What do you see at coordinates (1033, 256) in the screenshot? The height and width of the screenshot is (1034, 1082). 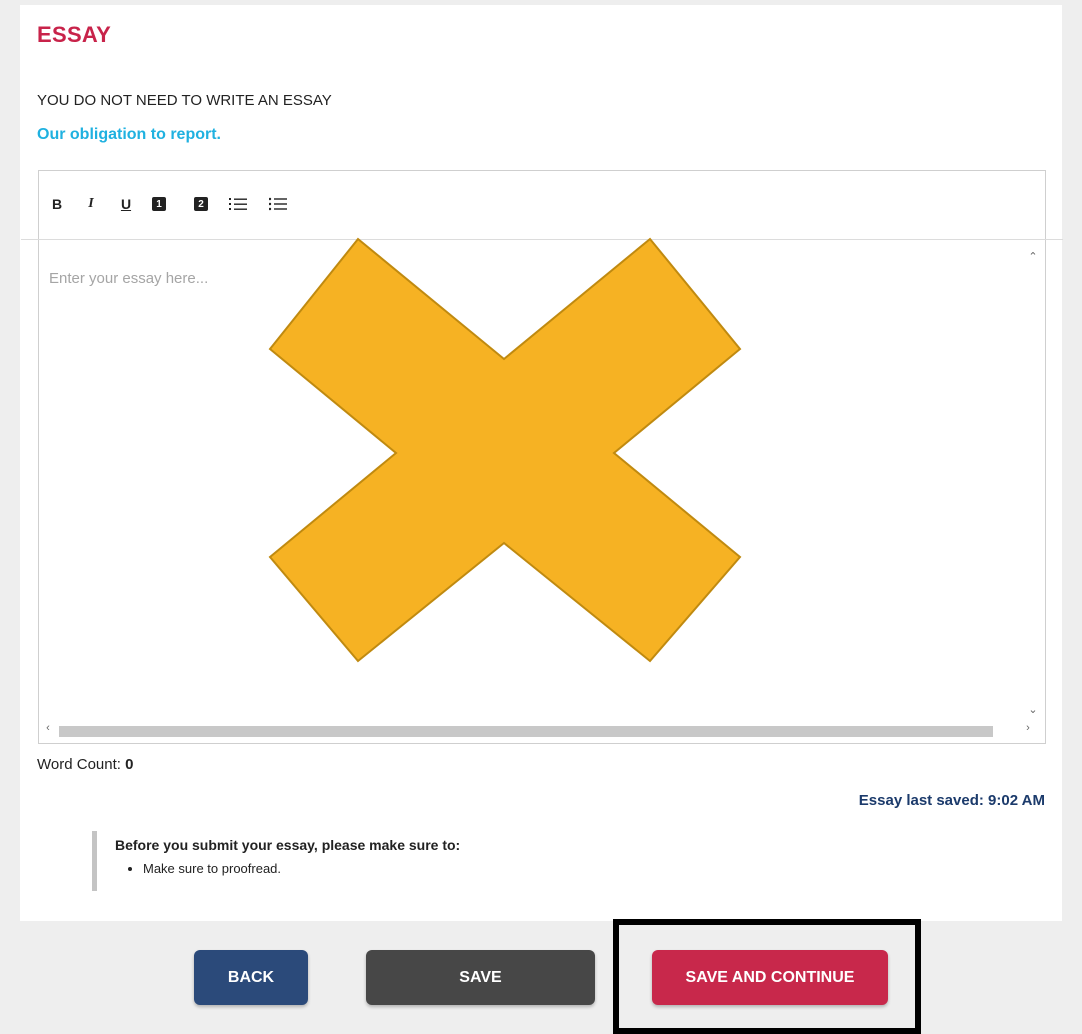 I see `scroll-up-icon: ⌃` at bounding box center [1033, 256].